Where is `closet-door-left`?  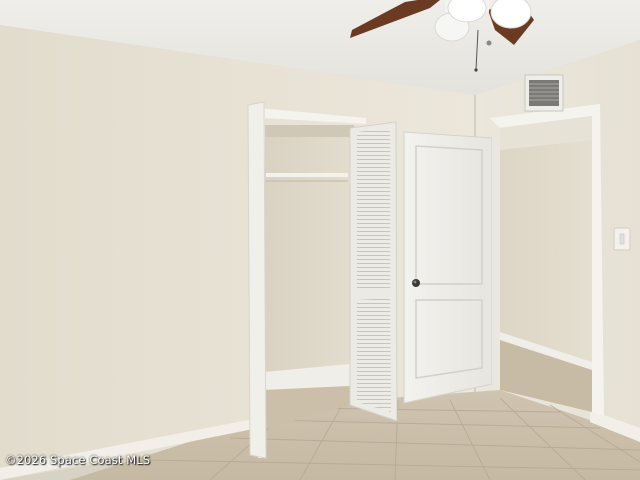
closet-door-left is located at coordinates (257, 280).